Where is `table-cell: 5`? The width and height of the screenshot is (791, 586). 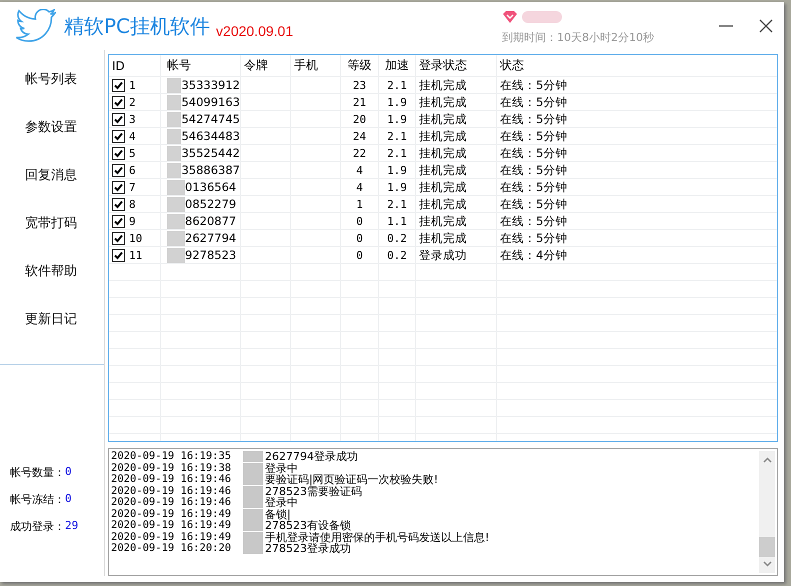 table-cell: 5 is located at coordinates (132, 153).